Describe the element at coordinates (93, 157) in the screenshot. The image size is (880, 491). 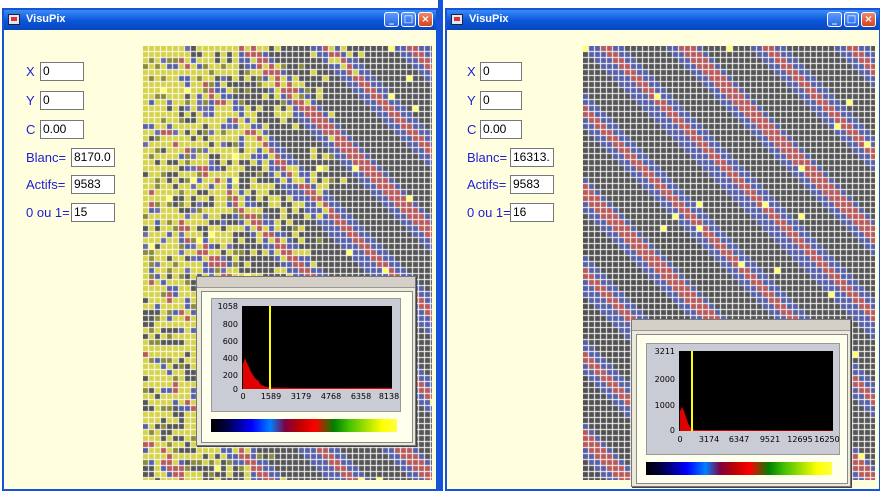
I see `blanc-field: 8170.0` at that location.